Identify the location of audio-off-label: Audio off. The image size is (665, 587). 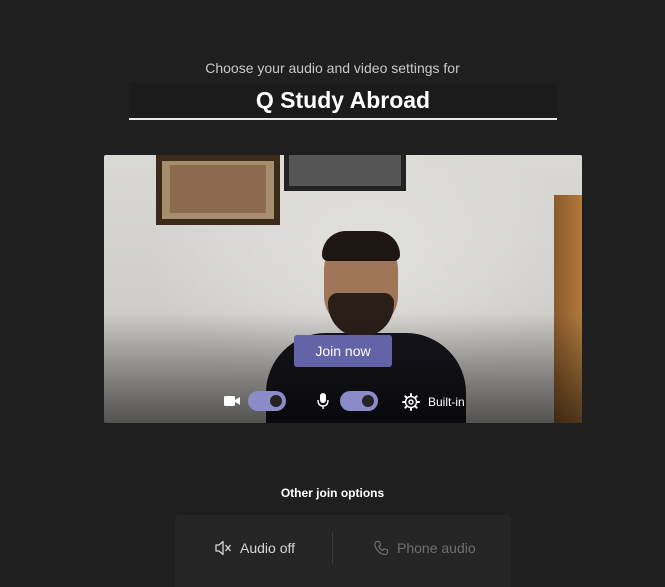
(268, 547).